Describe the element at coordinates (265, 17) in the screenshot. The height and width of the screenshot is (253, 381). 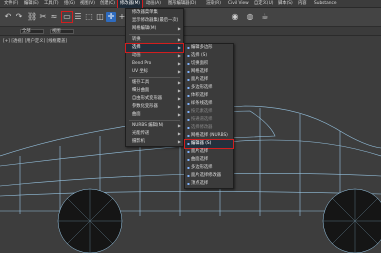
I see `teapot-icon: ☕` at that location.